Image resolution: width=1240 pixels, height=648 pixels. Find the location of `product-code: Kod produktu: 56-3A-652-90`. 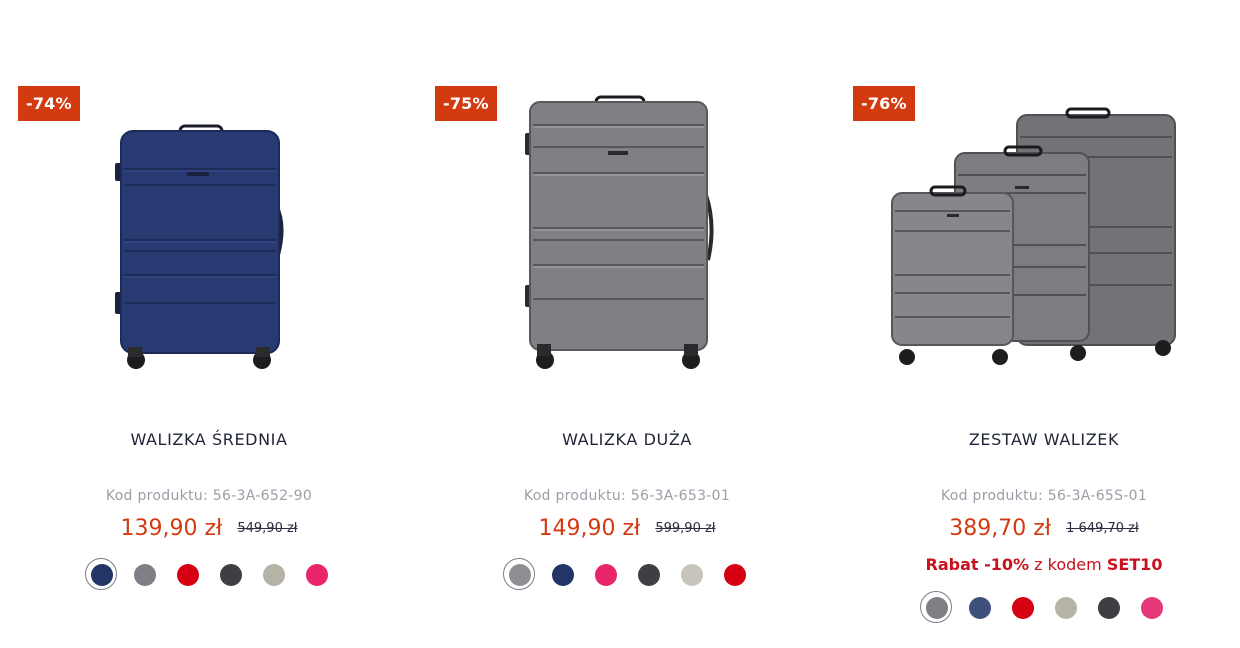

product-code: Kod produktu: 56-3A-652-90 is located at coordinates (209, 496).